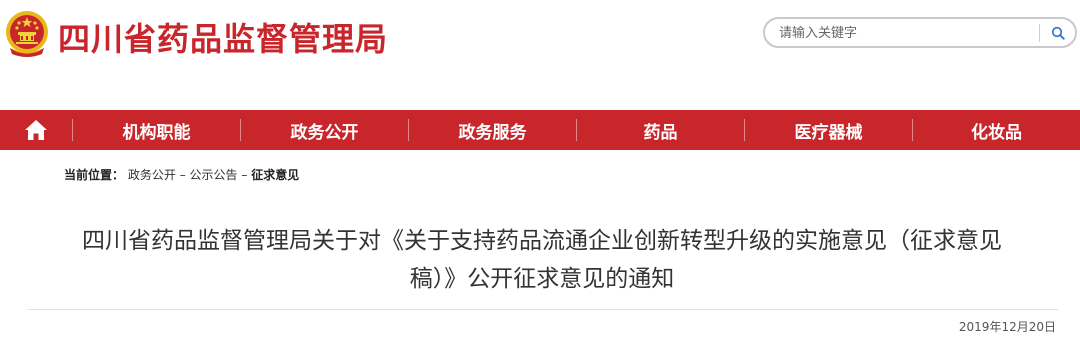 This screenshot has width=1080, height=339. Describe the element at coordinates (156, 130) in the screenshot. I see `nav-item-organization: 机构职能` at that location.